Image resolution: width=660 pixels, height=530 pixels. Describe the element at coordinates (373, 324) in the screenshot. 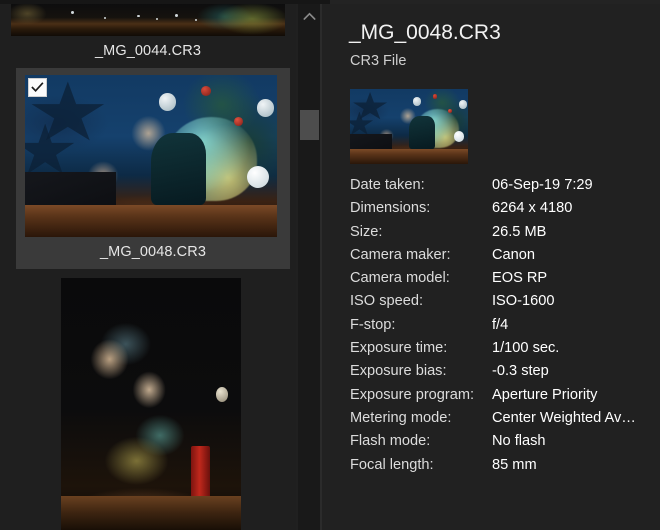

I see `property-label: F-stop:` at that location.